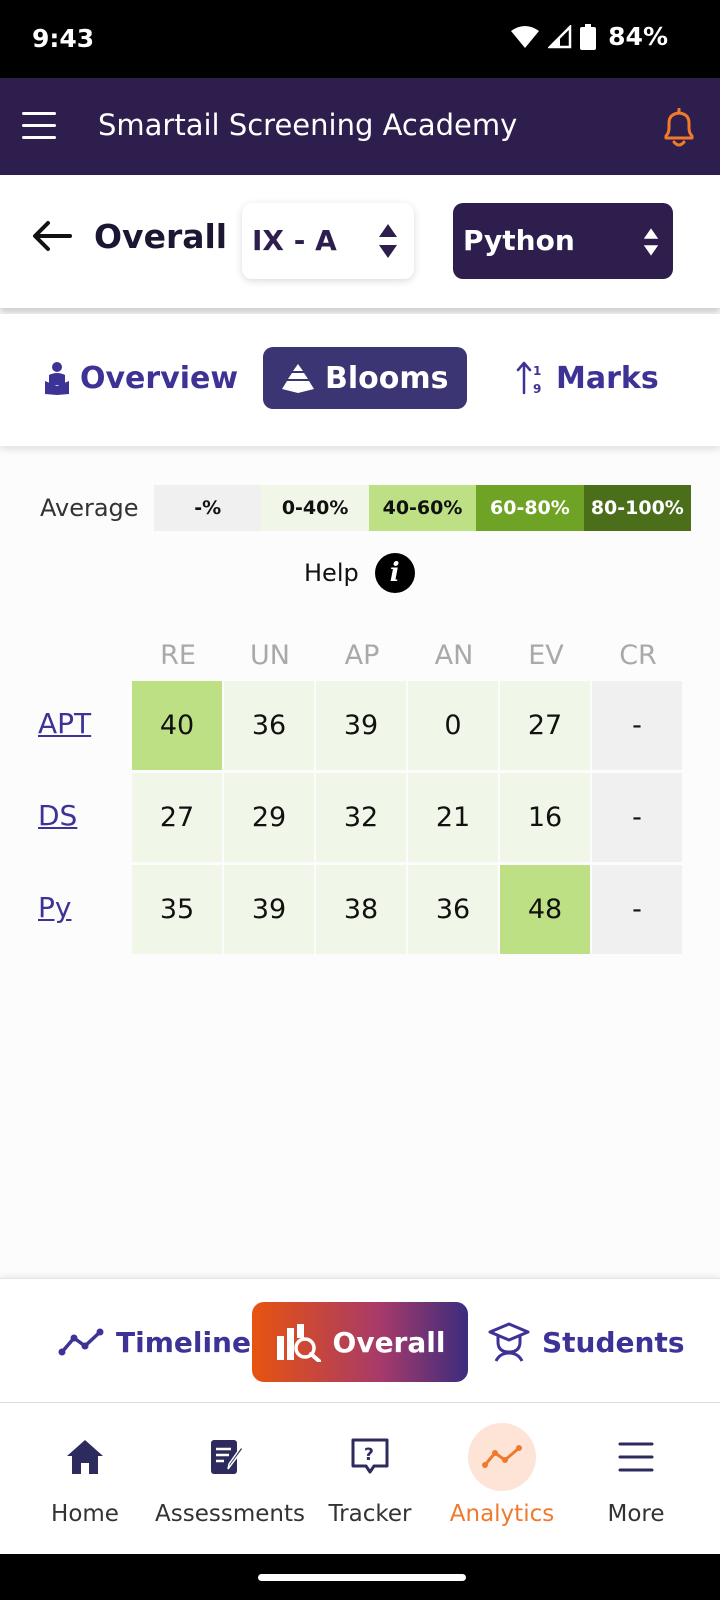 The image size is (720, 1600). Describe the element at coordinates (530, 508) in the screenshot. I see `legend-range: 60-80%` at that location.